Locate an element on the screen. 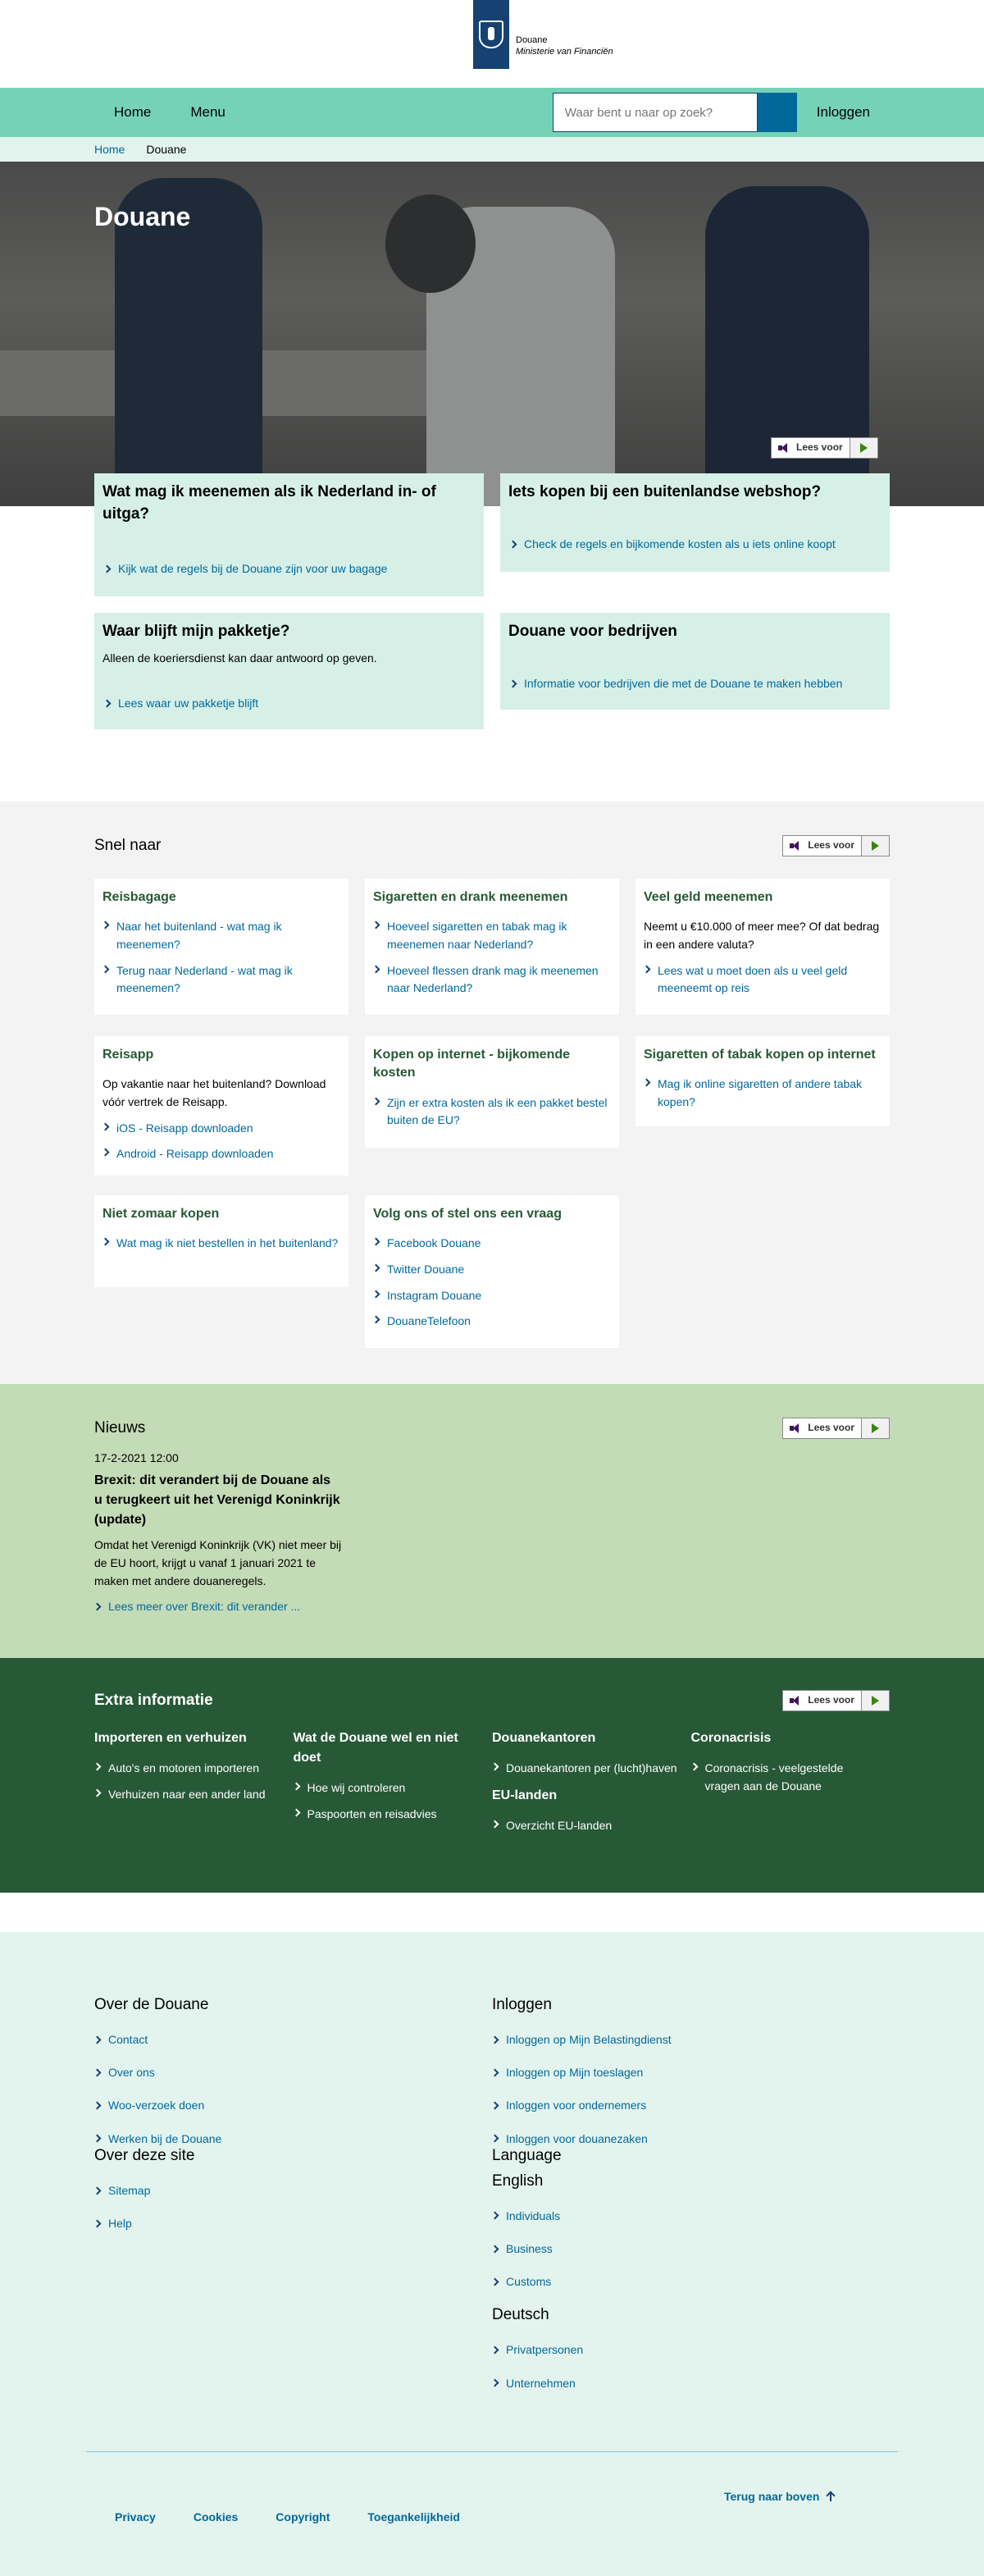  list-item: Overzicht EU-landen is located at coordinates (586, 1826).